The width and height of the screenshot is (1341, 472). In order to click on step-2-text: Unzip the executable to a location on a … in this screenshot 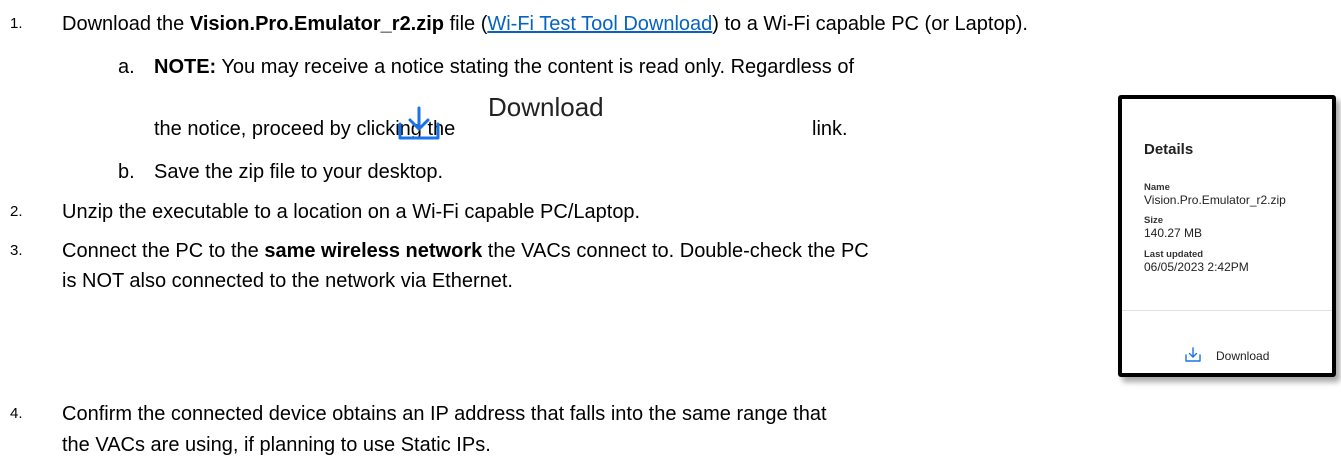, I will do `click(351, 212)`.